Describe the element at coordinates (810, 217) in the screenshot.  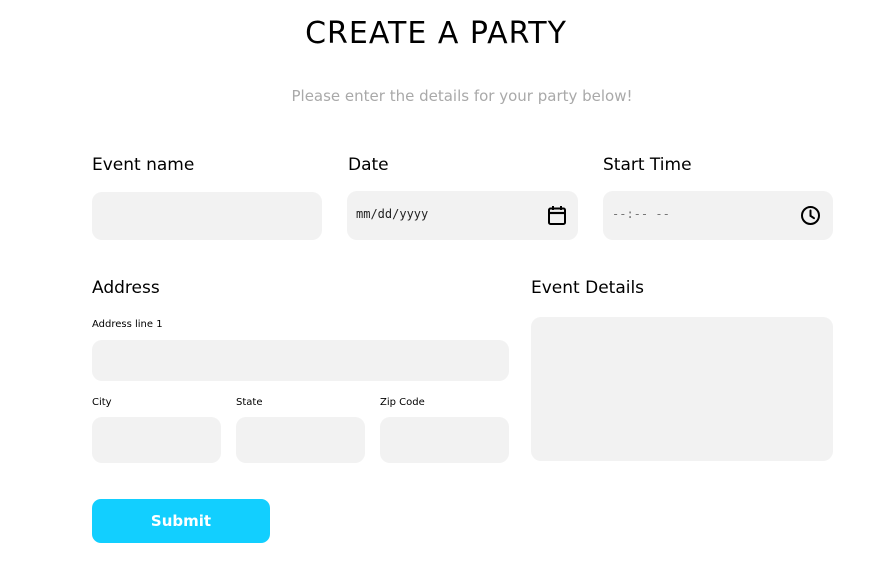
I see `clock-icon` at that location.